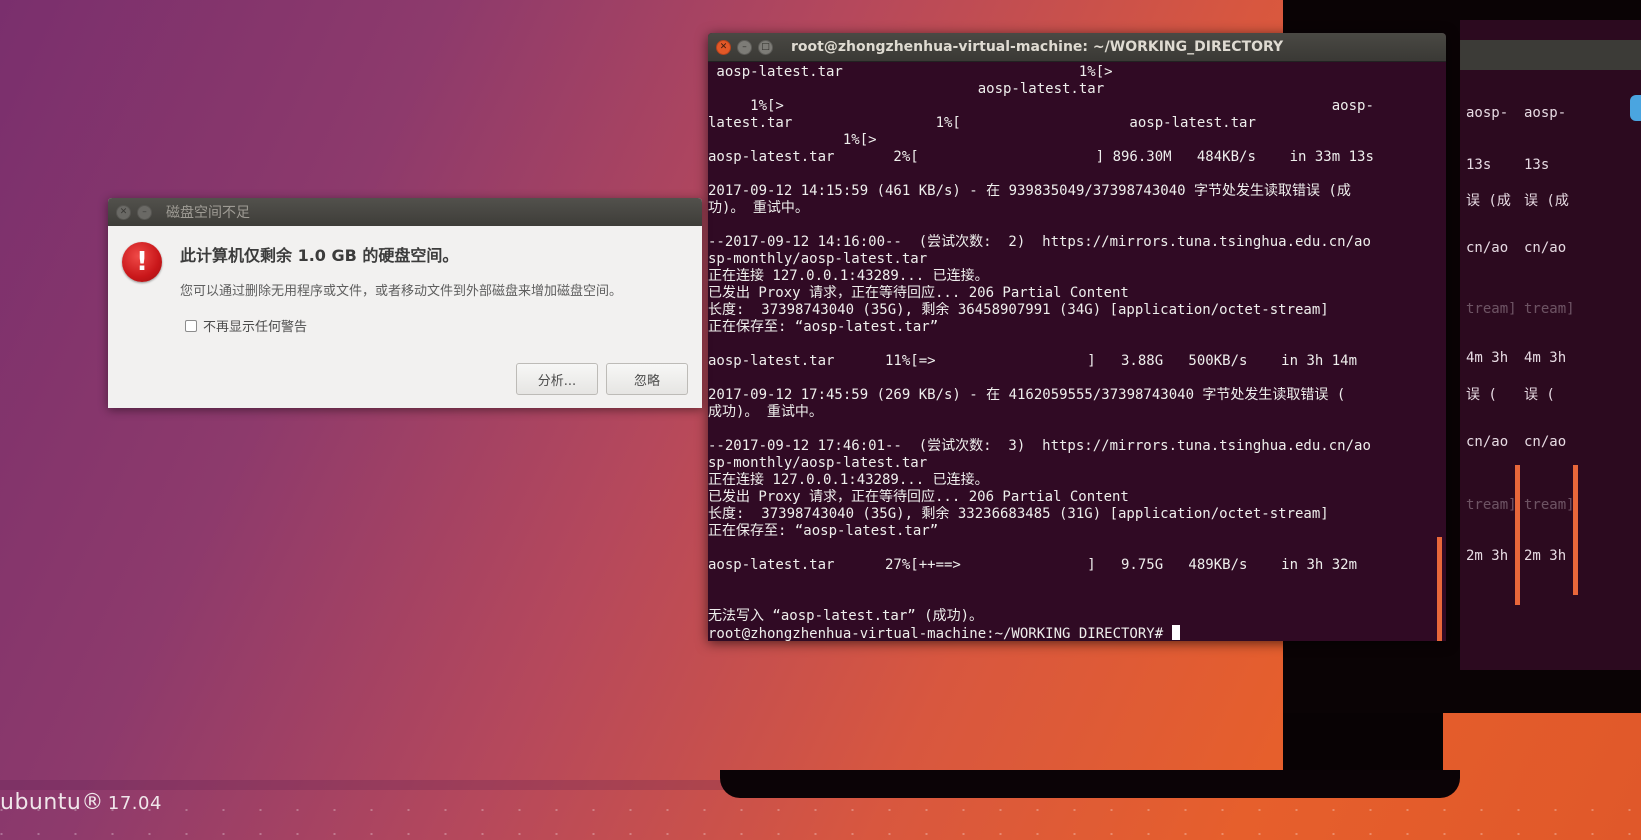 The width and height of the screenshot is (1641, 840). Describe the element at coordinates (1635, 108) in the screenshot. I see `side-edge-icon` at that location.